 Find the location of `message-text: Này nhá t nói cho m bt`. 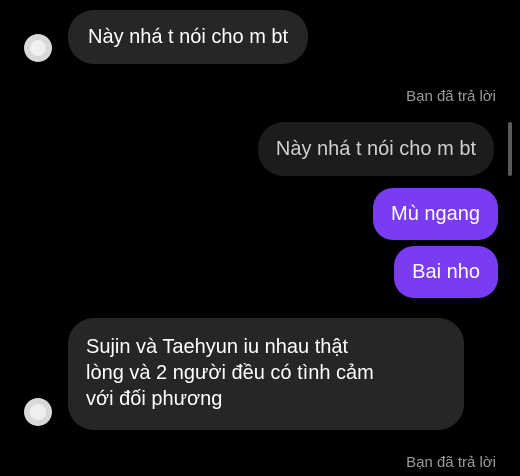

message-text: Này nhá t nói cho m bt is located at coordinates (188, 37).